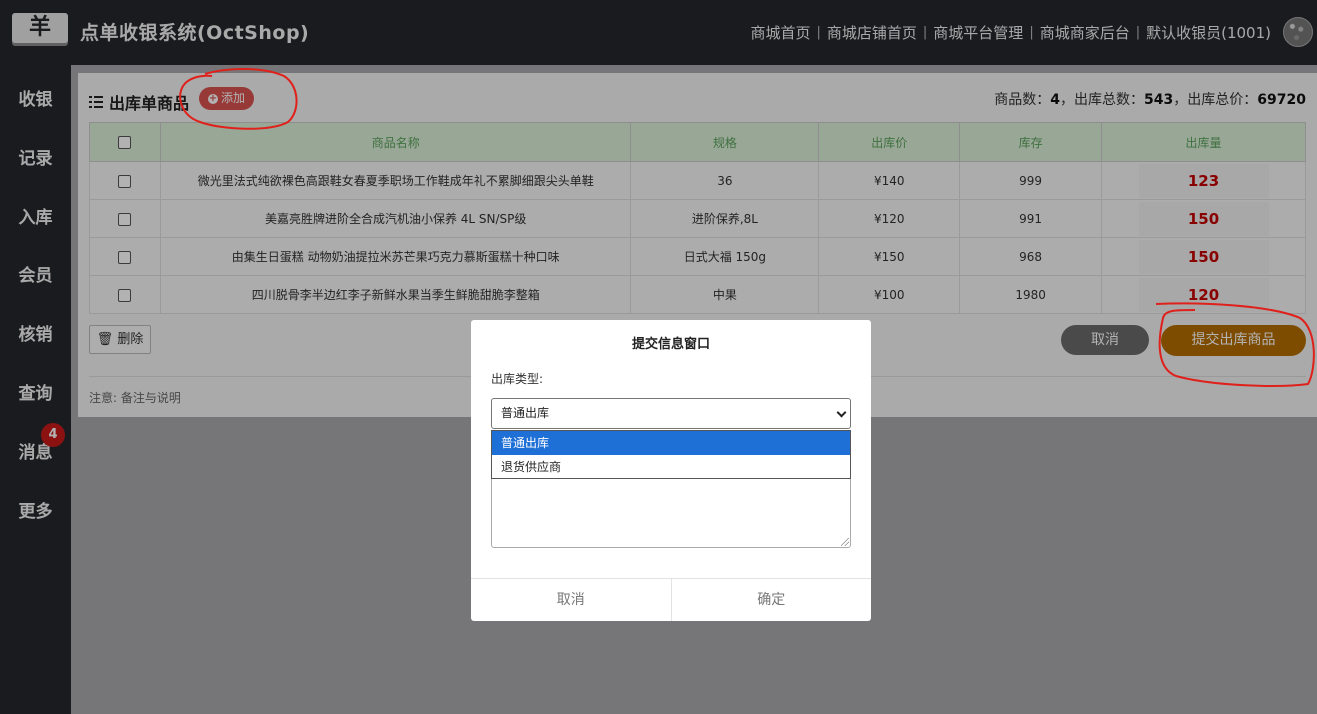 This screenshot has width=1317, height=714. I want to click on dialog-footer: 取消 确定, so click(671, 599).